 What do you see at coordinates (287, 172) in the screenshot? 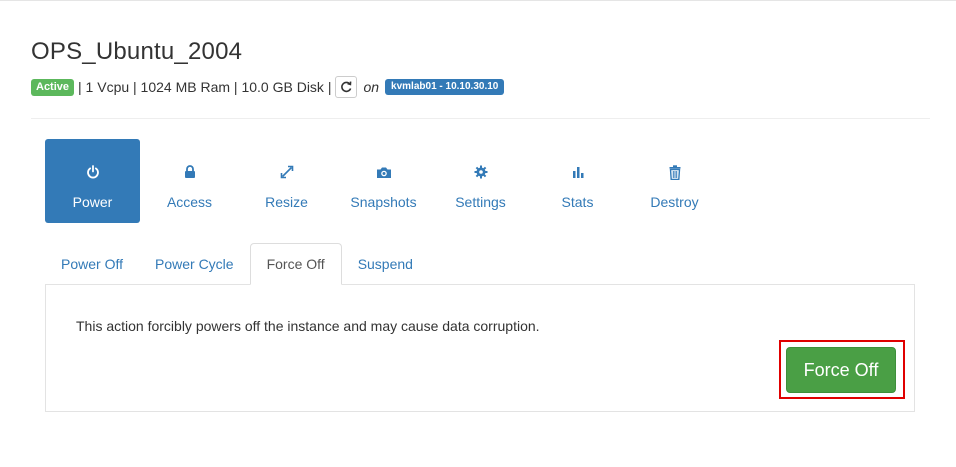
I see `resize-icon` at bounding box center [287, 172].